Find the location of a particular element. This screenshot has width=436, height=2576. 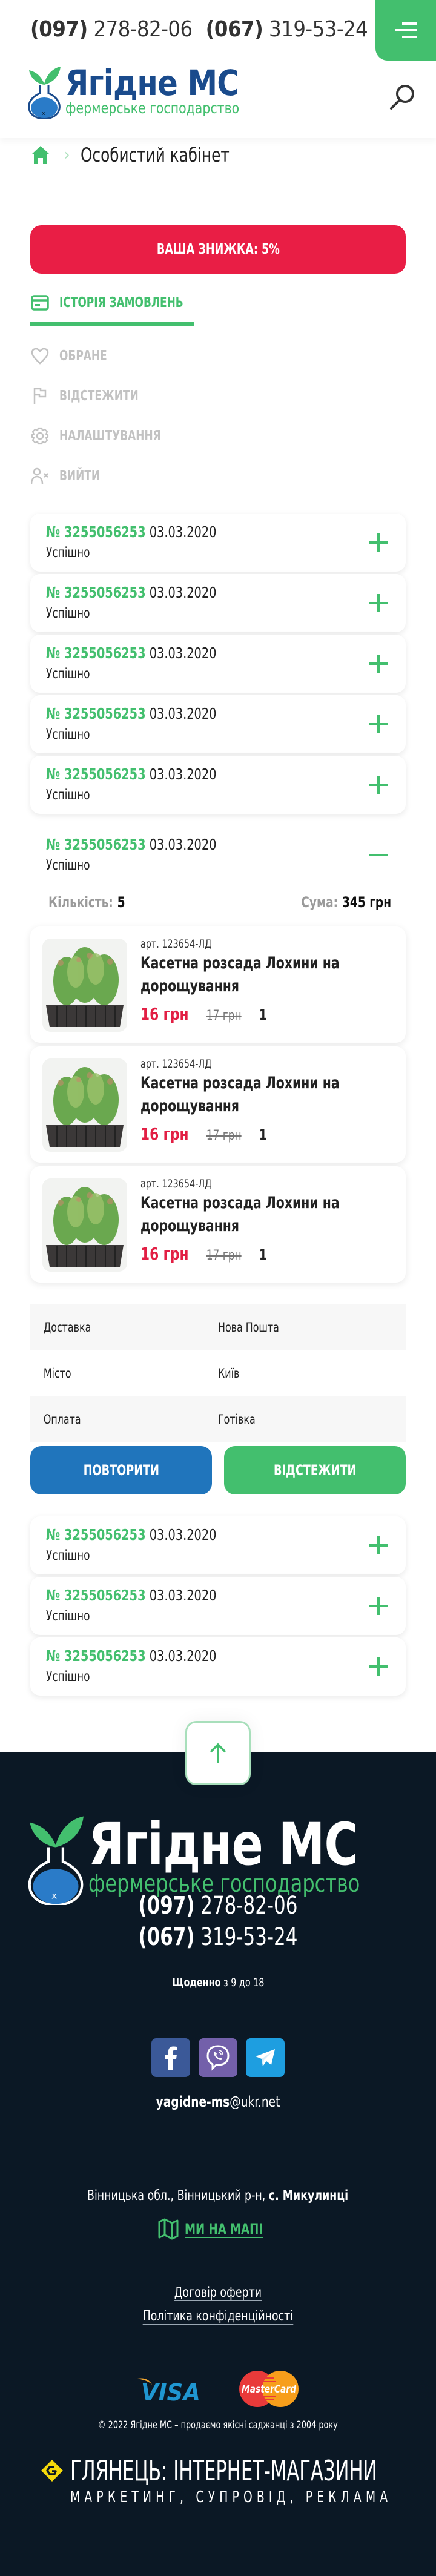

order-item-expanded: № 3255056253 03.03.2020 Успішно is located at coordinates (218, 855).